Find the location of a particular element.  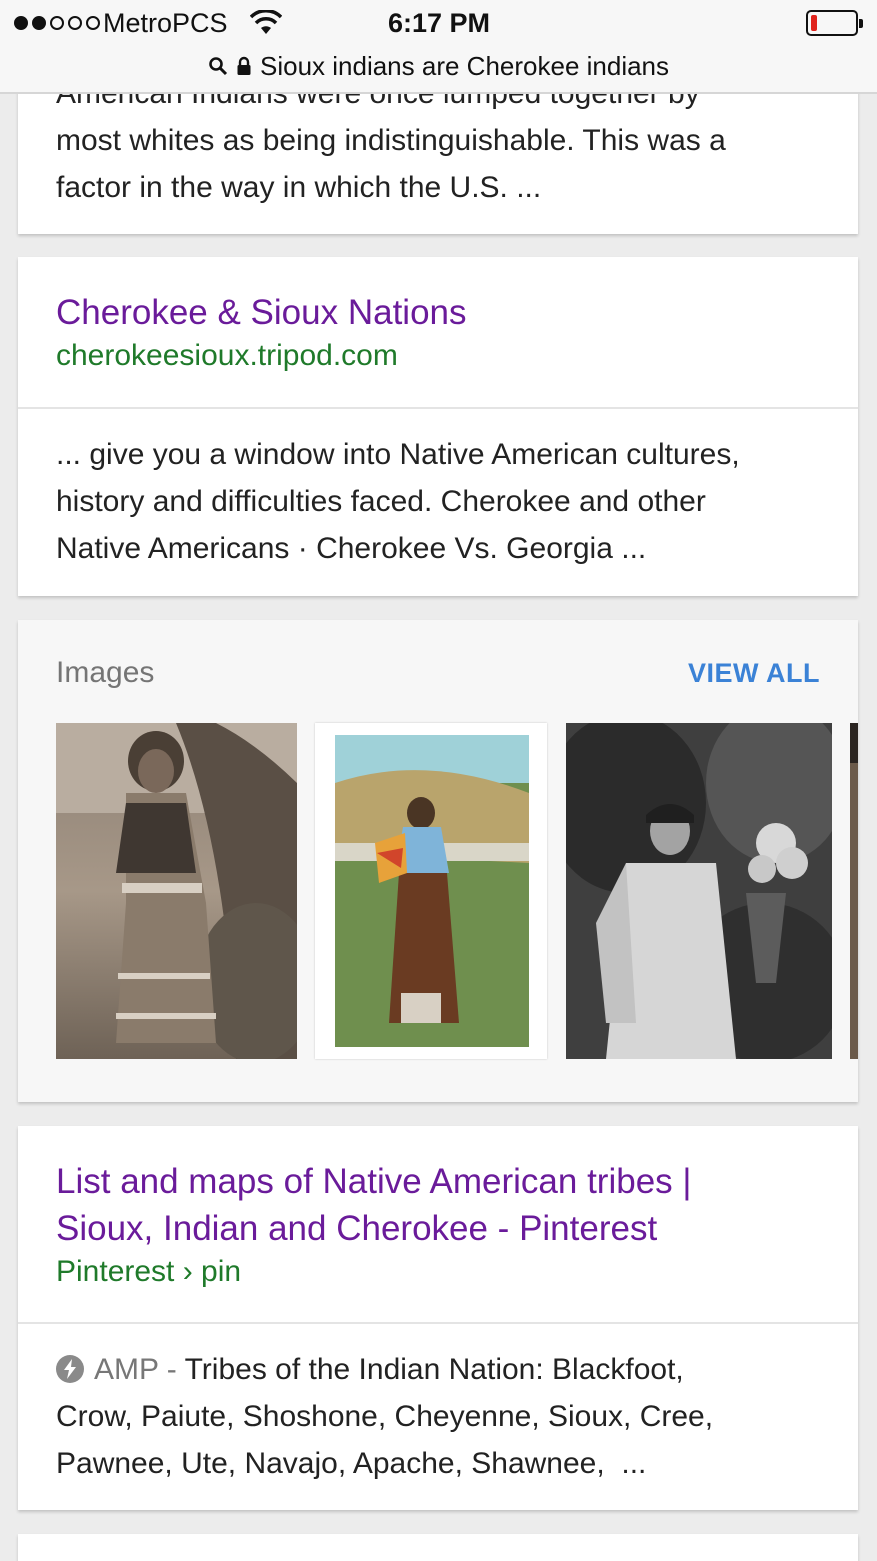

partial-image is located at coordinates (854, 891).